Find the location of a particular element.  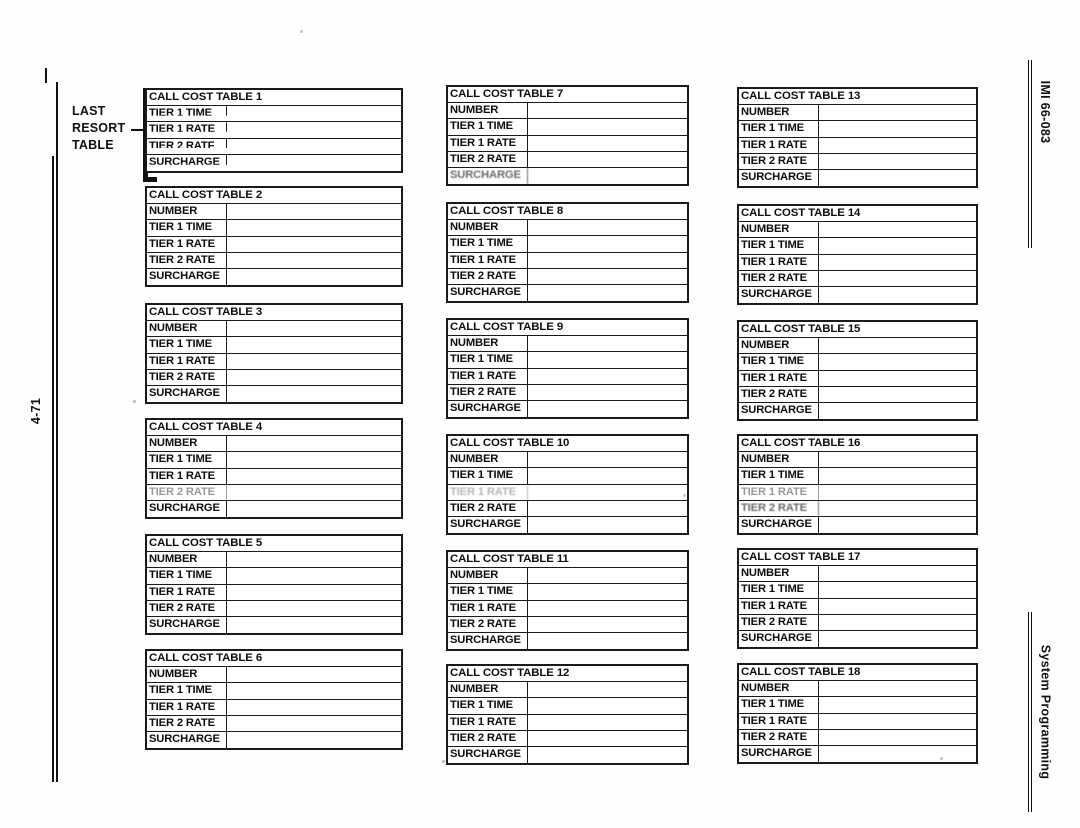

scan-speck is located at coordinates (301, 31).